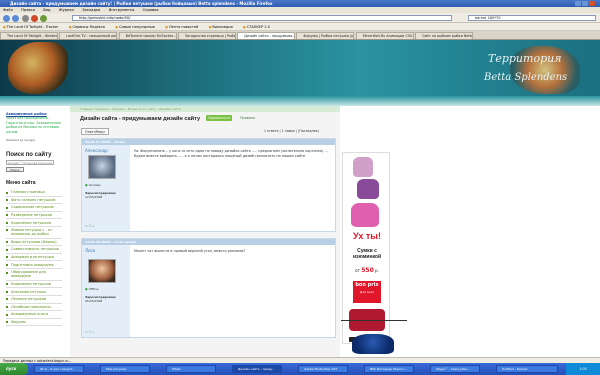 This screenshot has height=375, width=600. What do you see at coordinates (14, 369) in the screenshot?
I see `start-button: пуск` at bounding box center [14, 369].